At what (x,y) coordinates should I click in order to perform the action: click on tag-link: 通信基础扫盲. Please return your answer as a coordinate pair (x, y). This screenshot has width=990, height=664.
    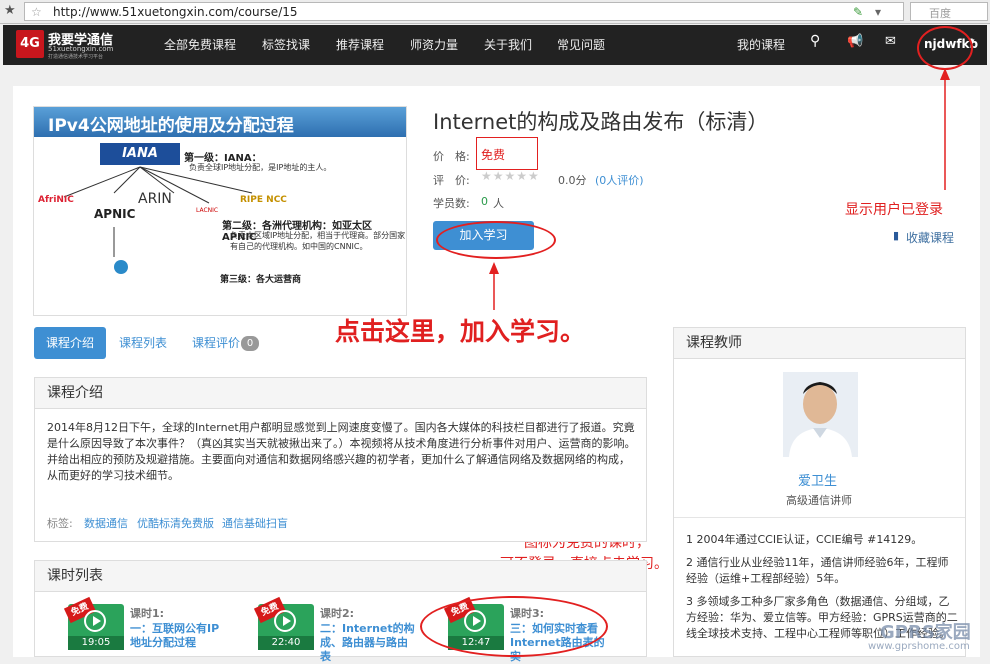
    Looking at the image, I should click on (255, 523).